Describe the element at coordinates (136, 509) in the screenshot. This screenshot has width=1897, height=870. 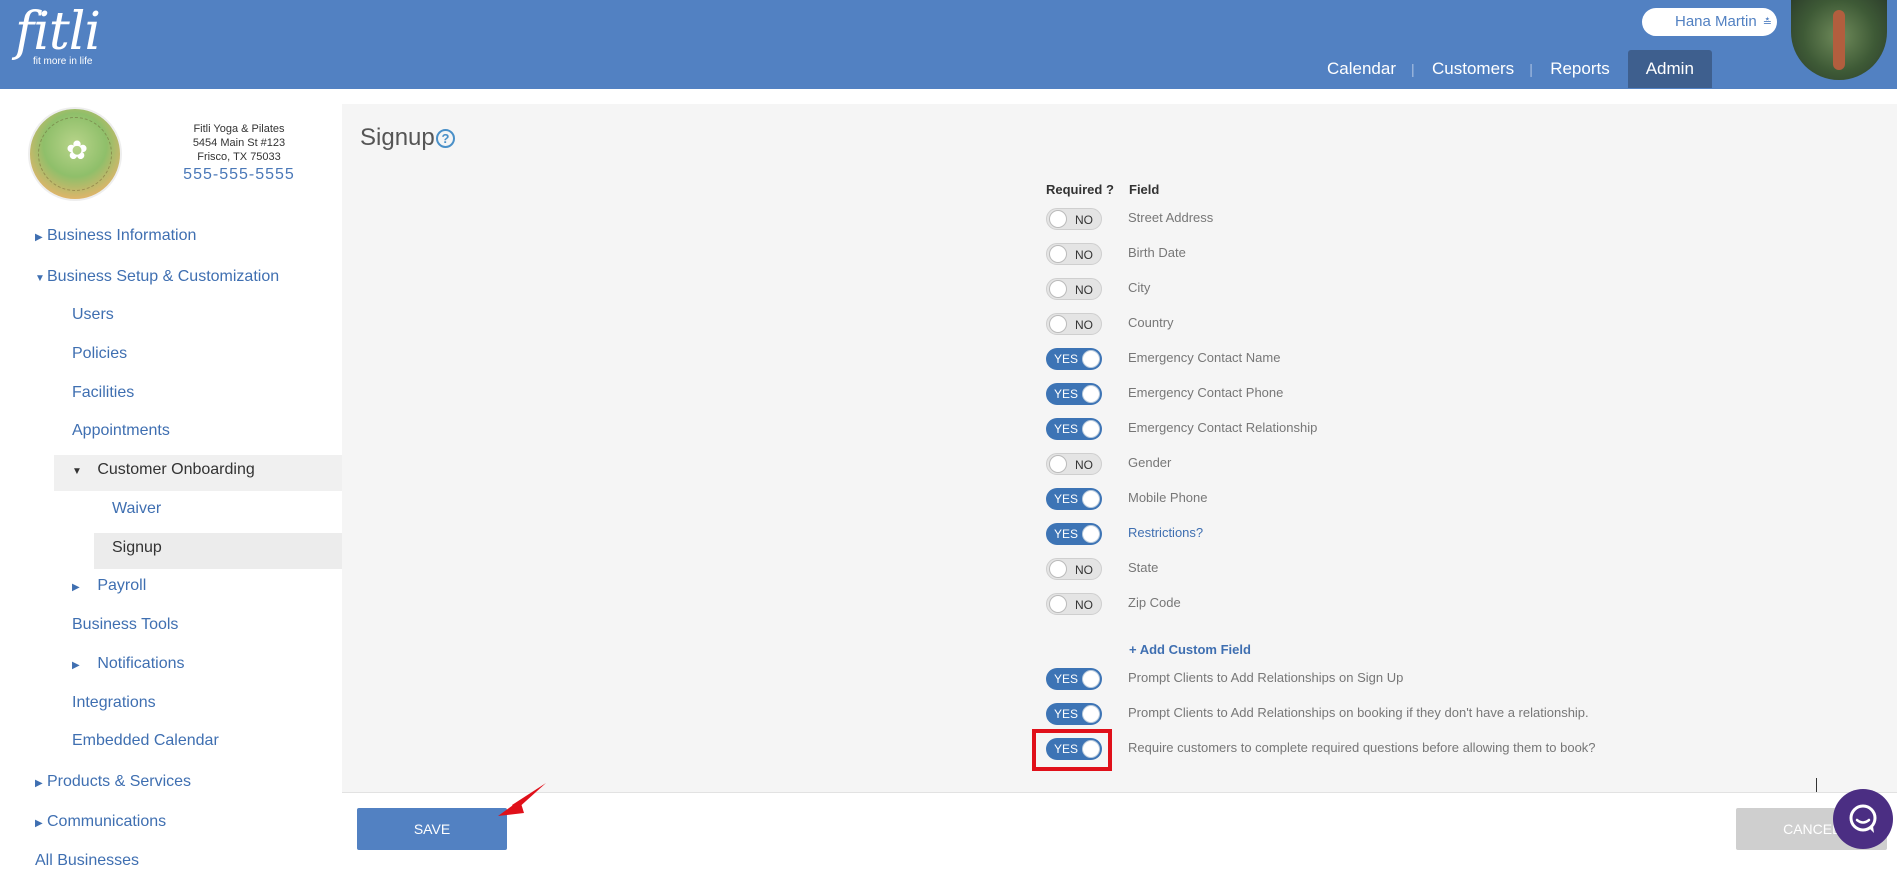
I see `sidebar-item-waiver: Waiver` at that location.